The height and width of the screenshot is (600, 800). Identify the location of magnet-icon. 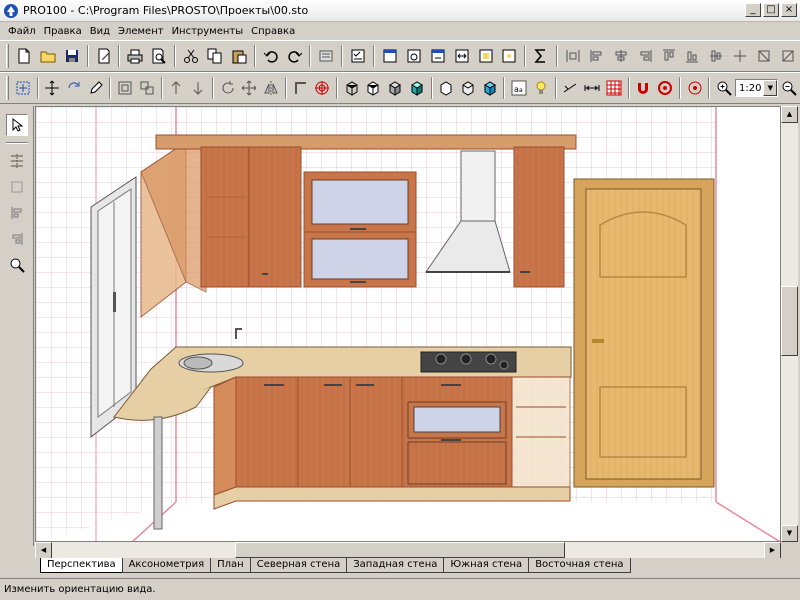
(644, 88).